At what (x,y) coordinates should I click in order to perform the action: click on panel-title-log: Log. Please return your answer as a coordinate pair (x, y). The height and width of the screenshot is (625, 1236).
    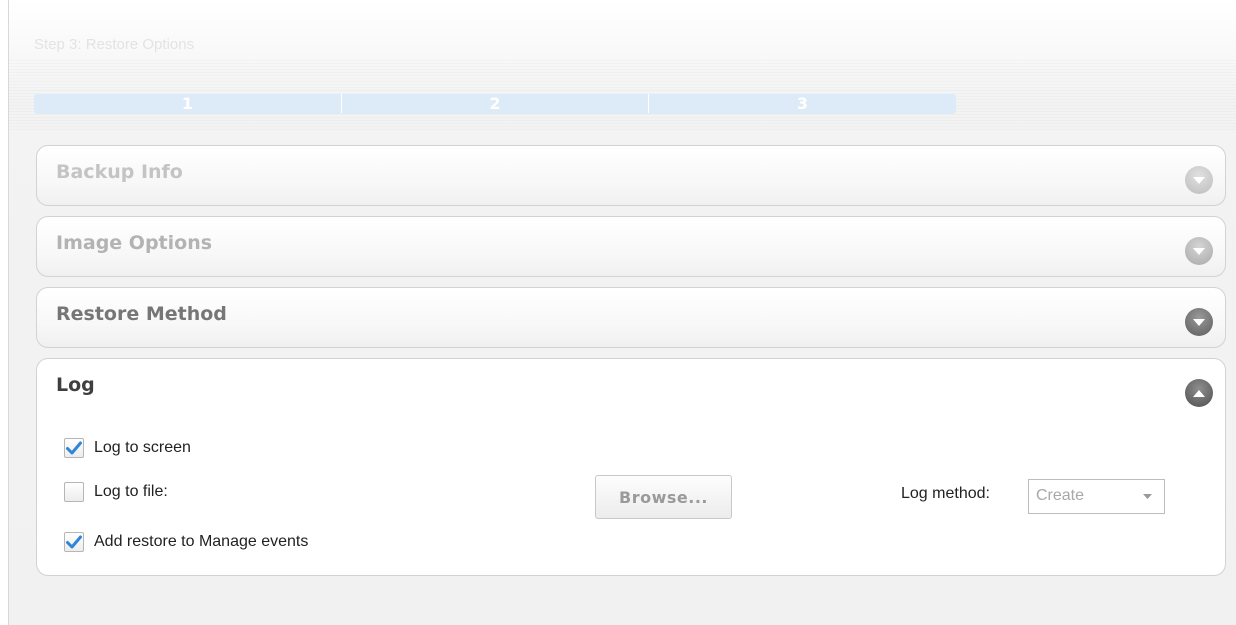
    Looking at the image, I should click on (75, 385).